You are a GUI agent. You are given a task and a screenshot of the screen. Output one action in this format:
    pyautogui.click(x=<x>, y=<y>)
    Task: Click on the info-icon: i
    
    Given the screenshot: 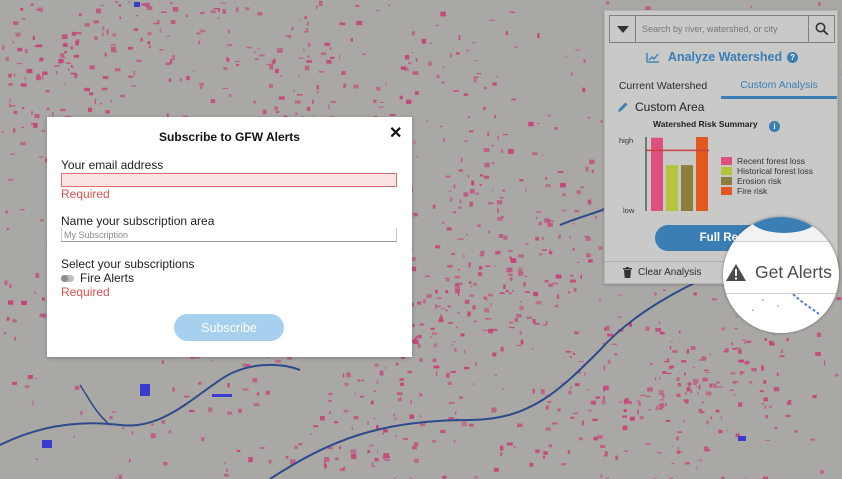 What is the action you would take?
    pyautogui.click(x=774, y=126)
    